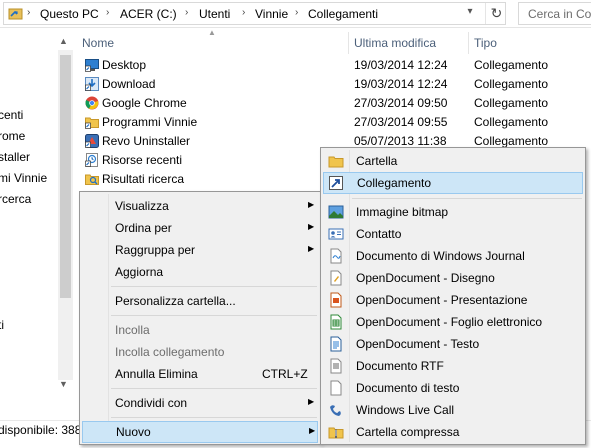 This screenshot has width=591, height=448. I want to click on nav-scrollbar-thumb, so click(65, 176).